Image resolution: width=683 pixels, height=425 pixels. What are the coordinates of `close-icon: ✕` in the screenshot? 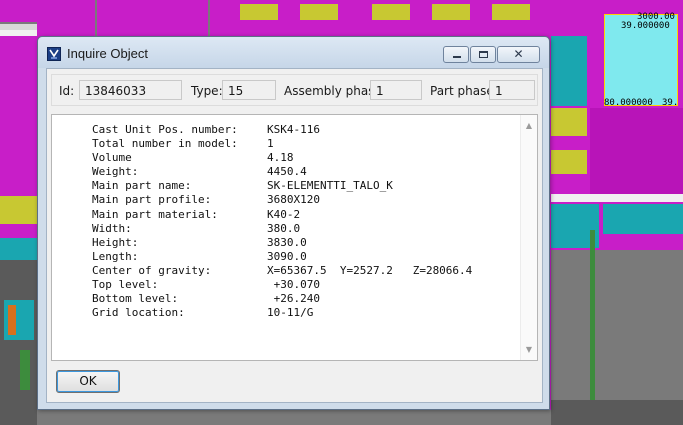 It's located at (518, 54).